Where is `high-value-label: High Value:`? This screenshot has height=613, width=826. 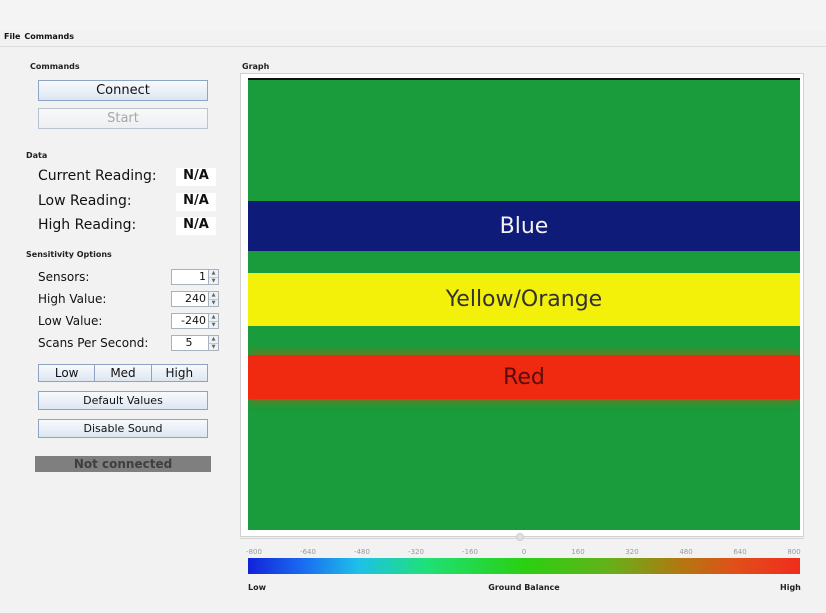 high-value-label: High Value: is located at coordinates (72, 299).